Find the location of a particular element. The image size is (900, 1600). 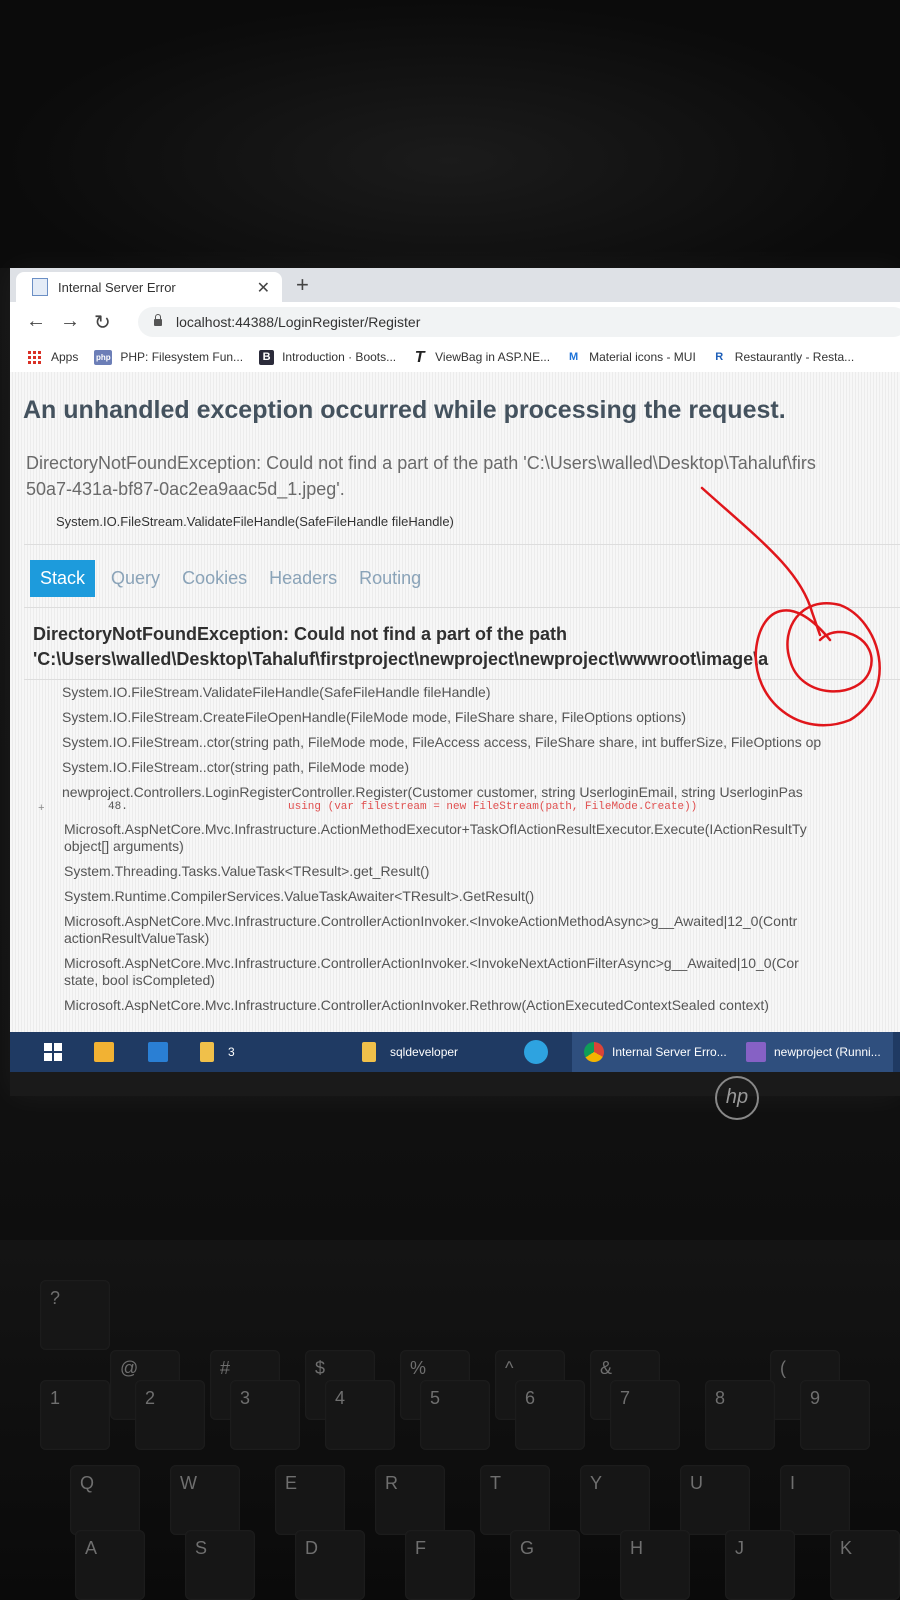

store-taskbar-item is located at coordinates (104, 1052).